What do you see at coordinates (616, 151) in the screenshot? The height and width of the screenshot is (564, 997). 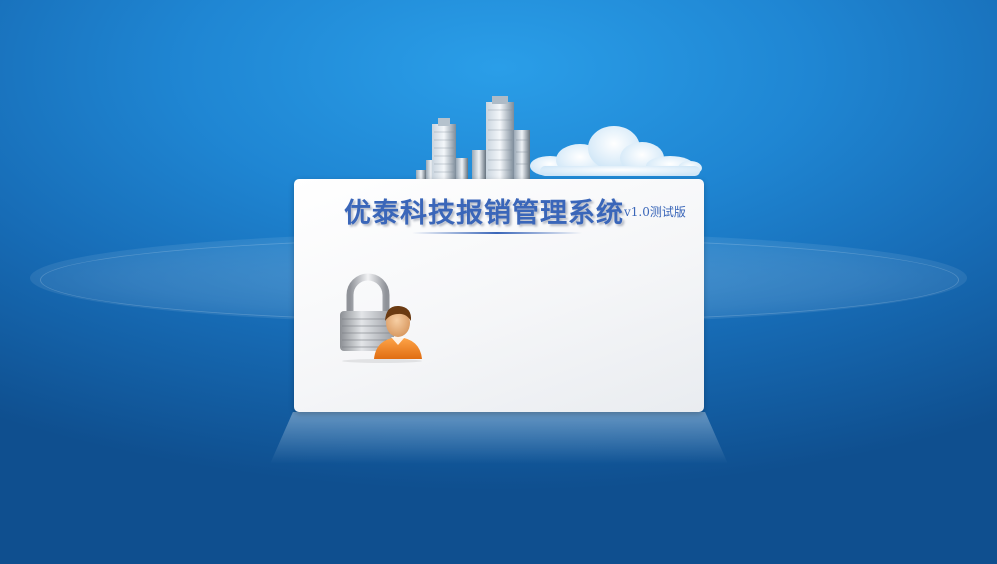 I see `cloud-icon` at bounding box center [616, 151].